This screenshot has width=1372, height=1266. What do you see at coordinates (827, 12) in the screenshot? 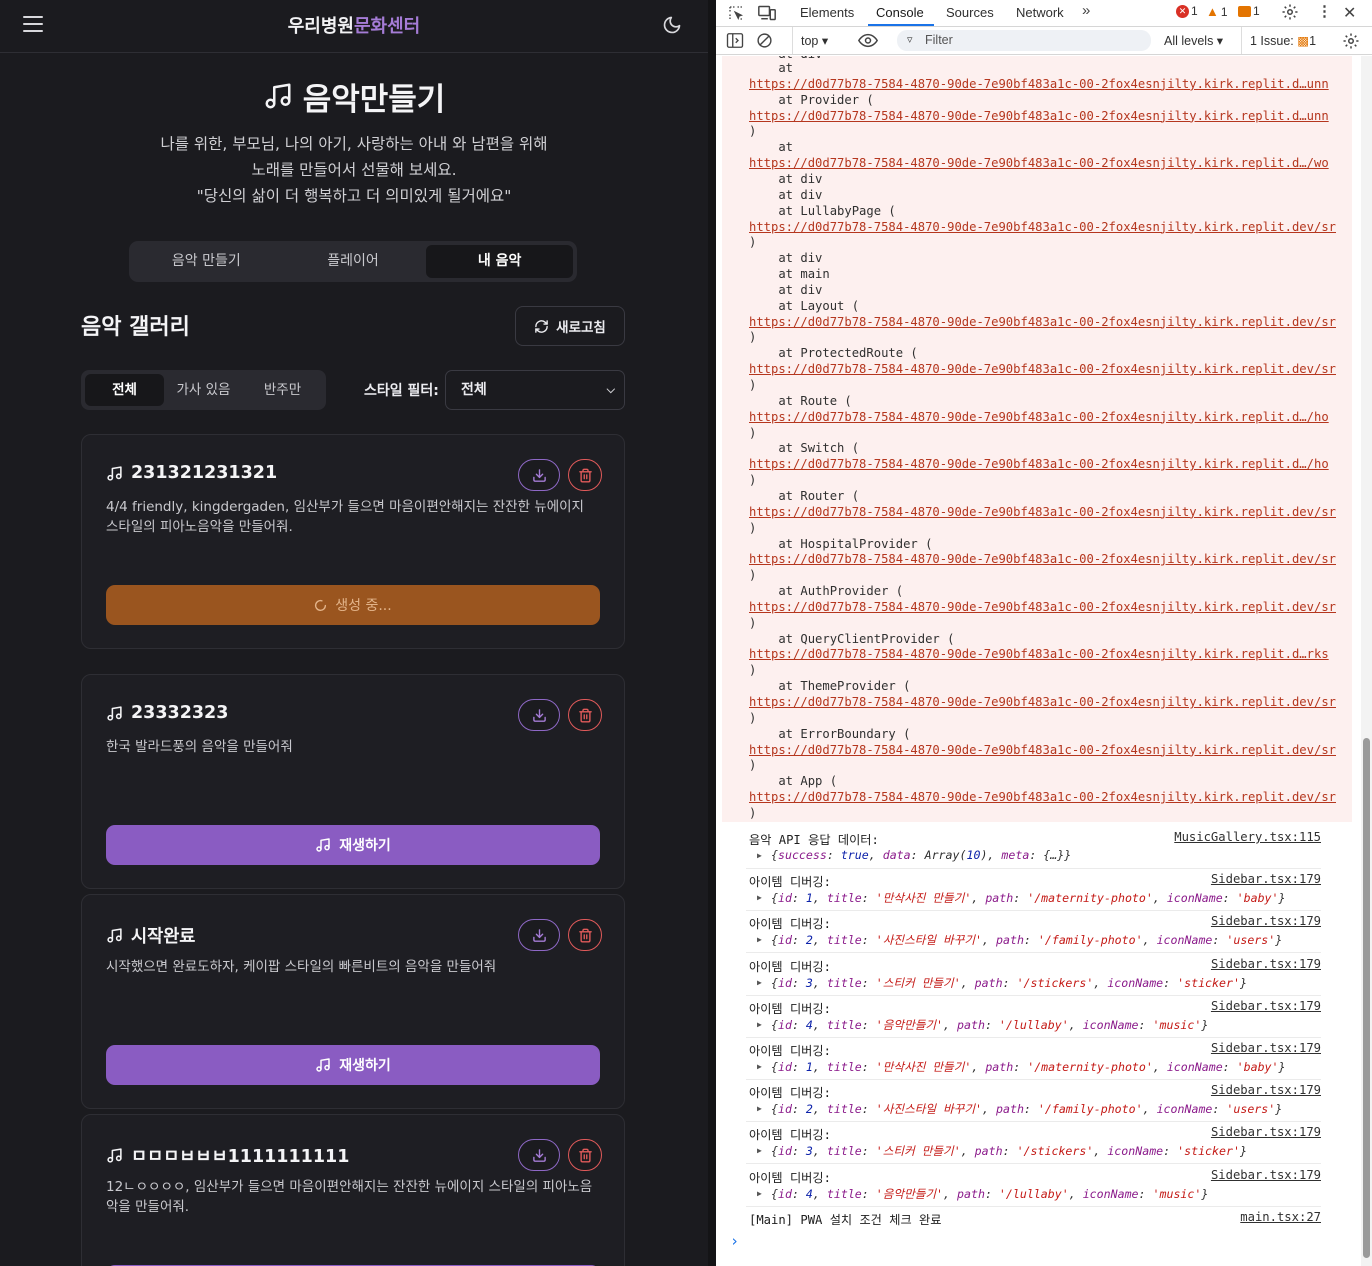
I see `devtools-tab-elements: Elements` at bounding box center [827, 12].